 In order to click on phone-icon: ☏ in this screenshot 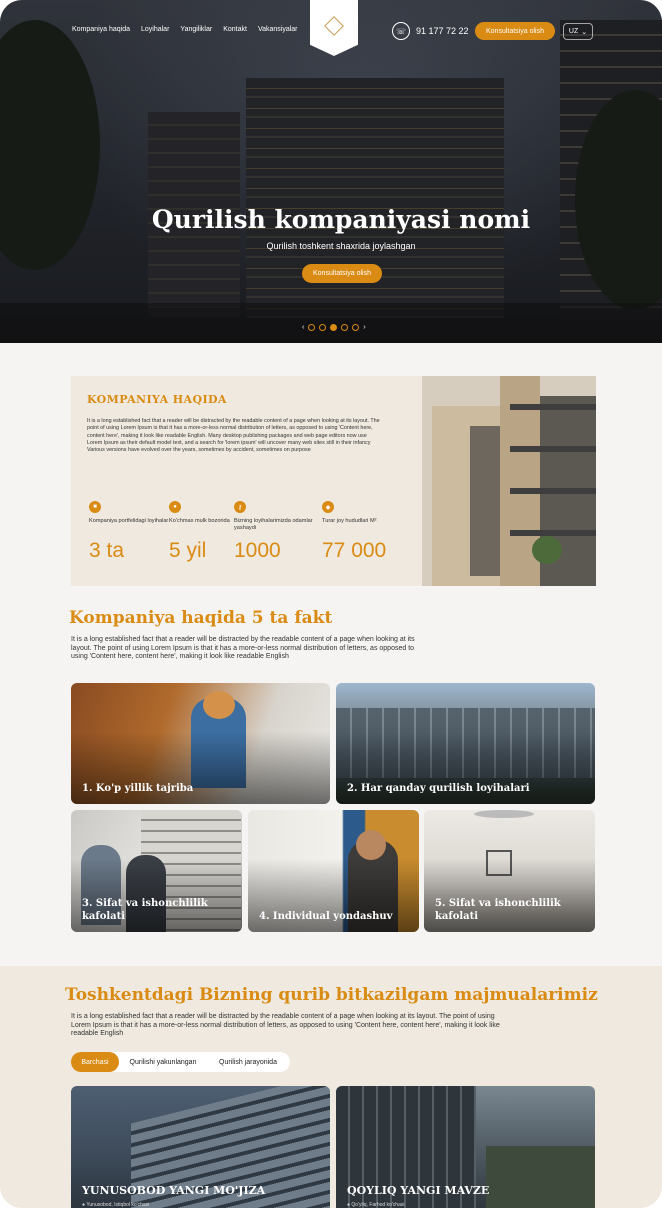, I will do `click(401, 31)`.